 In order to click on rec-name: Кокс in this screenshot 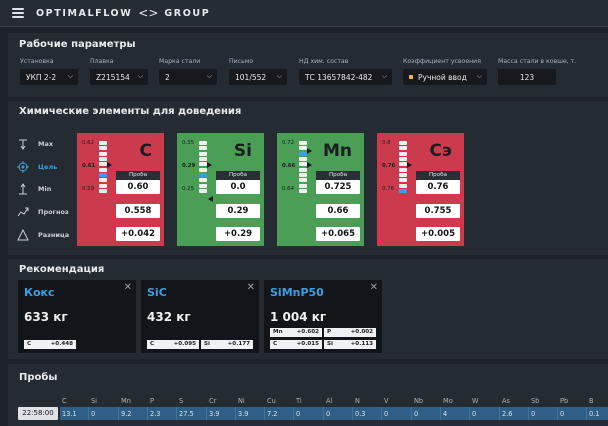, I will do `click(39, 292)`.